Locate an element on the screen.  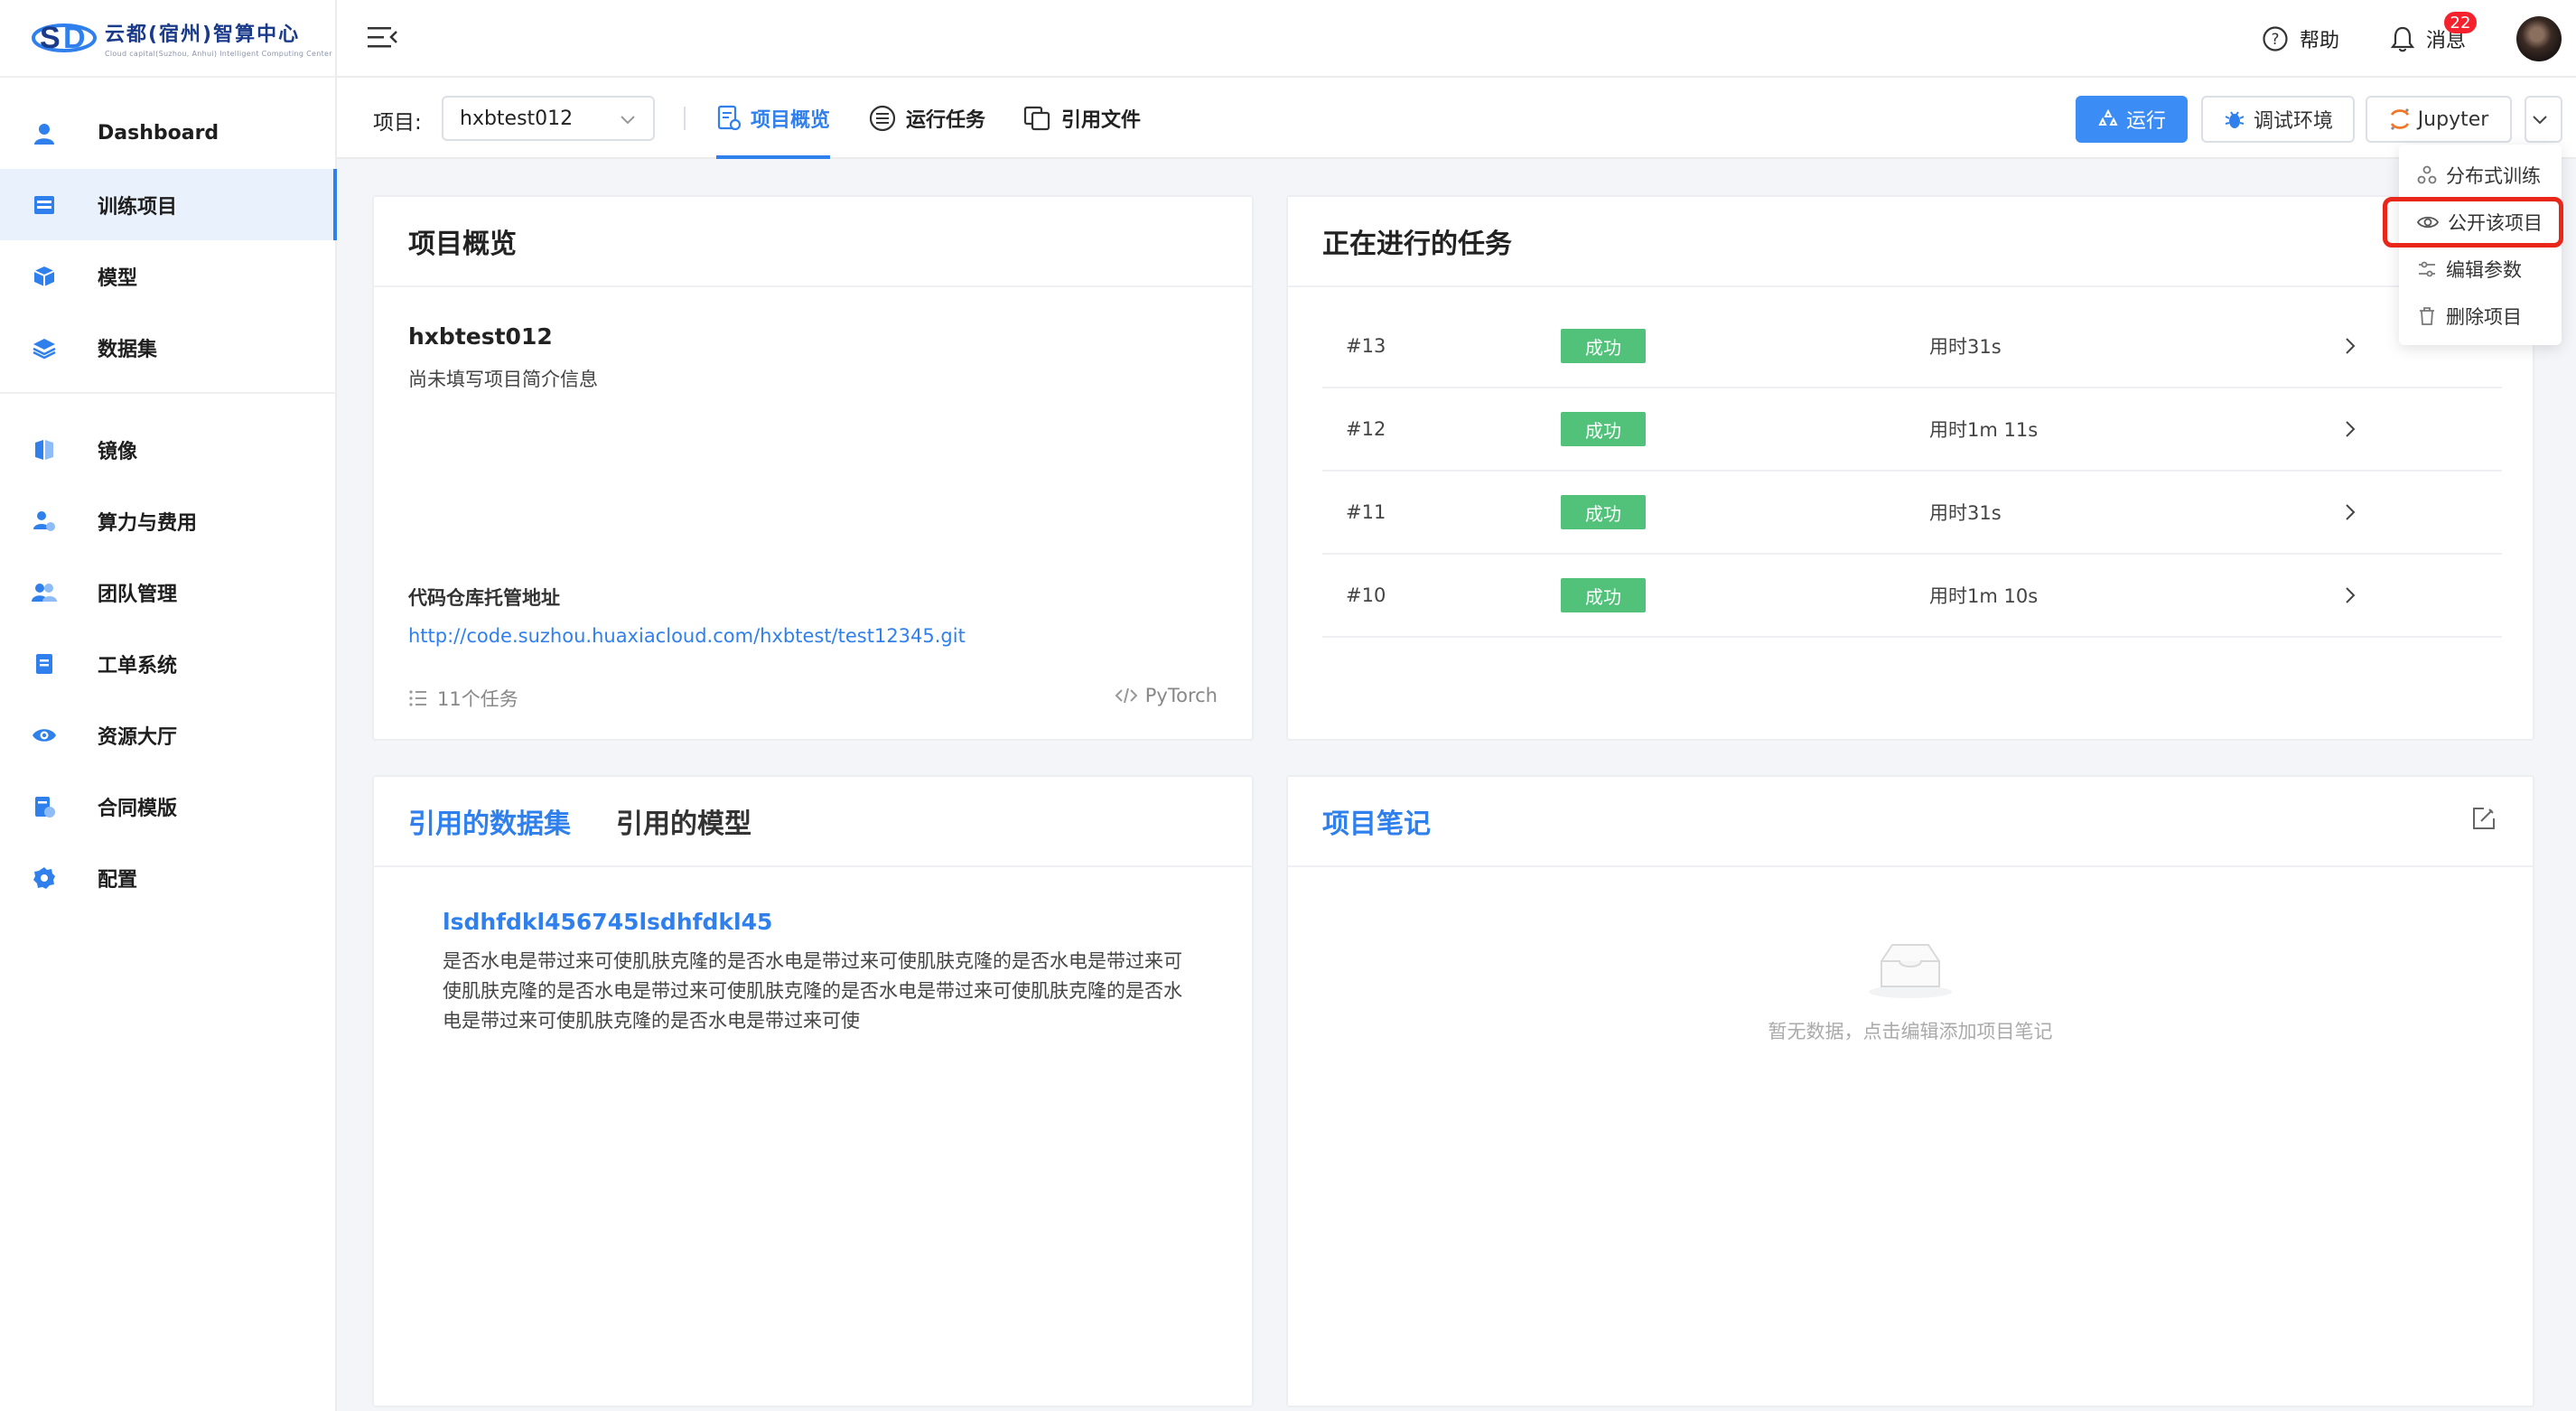
menu-item-edit-params: 编辑参数 is located at coordinates (2480, 269).